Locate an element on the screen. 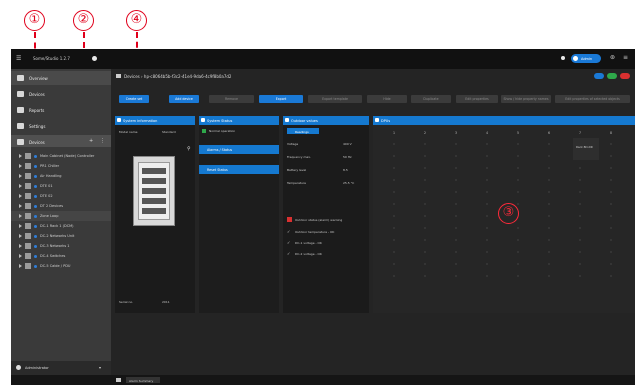 This screenshot has width=641, height=385. cabinet-image is located at coordinates (154, 191).